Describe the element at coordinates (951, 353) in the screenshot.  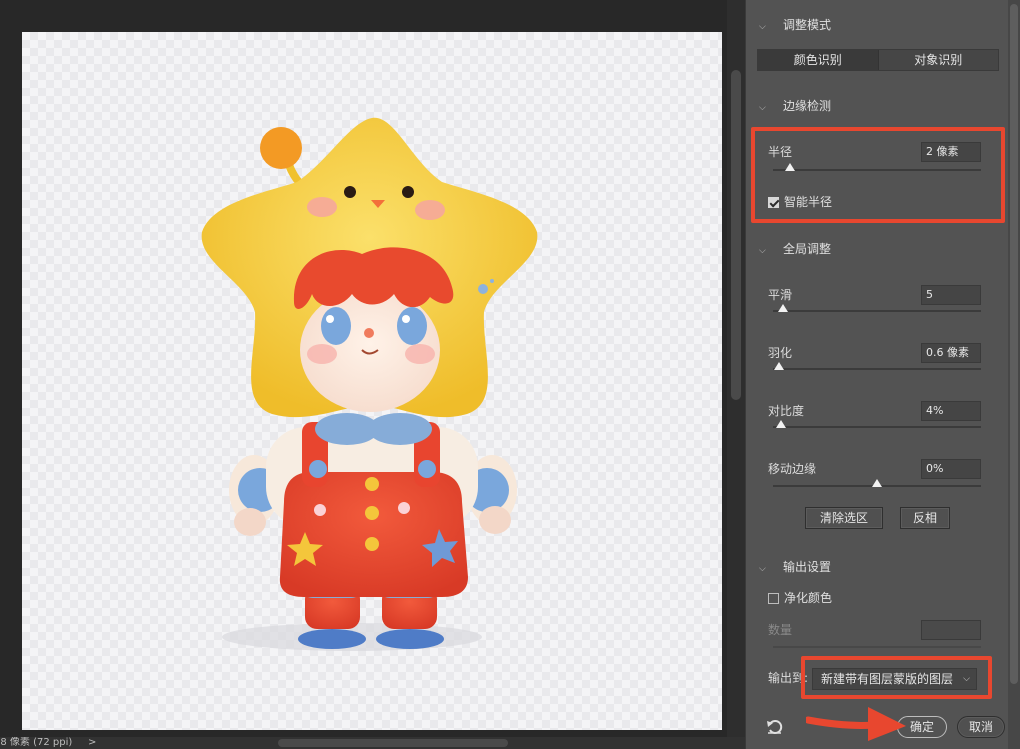
I see `feather-input: 0.6 像素` at that location.